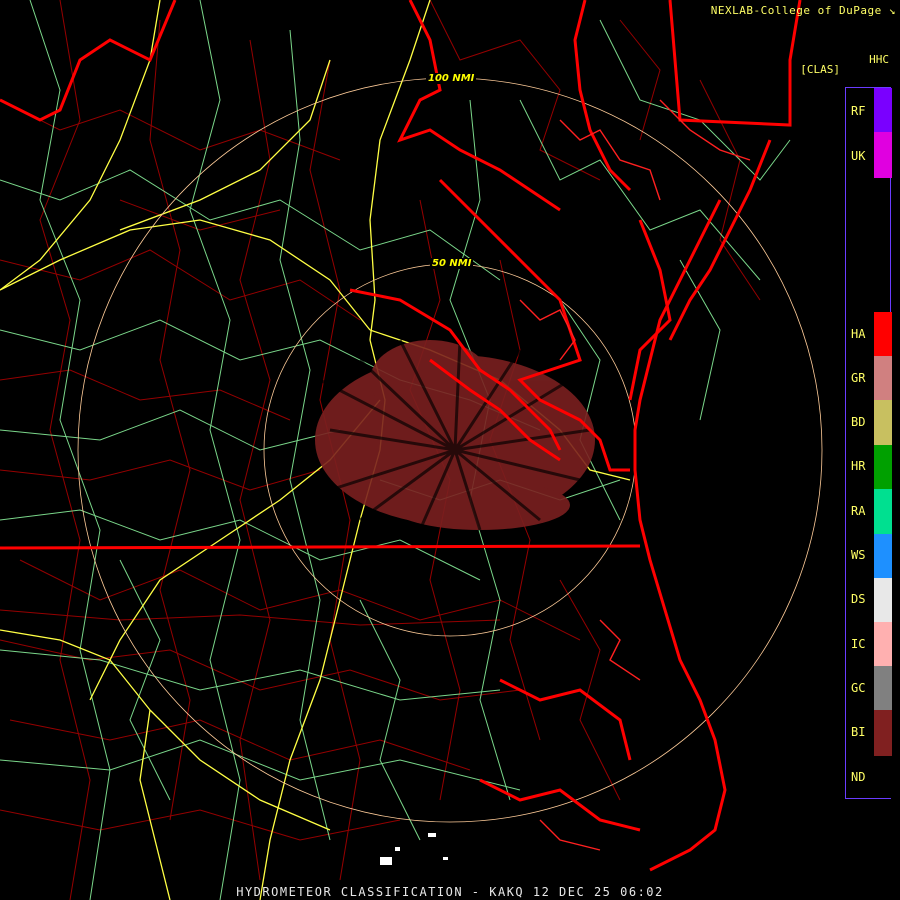 This screenshot has height=900, width=900. I want to click on legend-label-ha: HA, so click(858, 334).